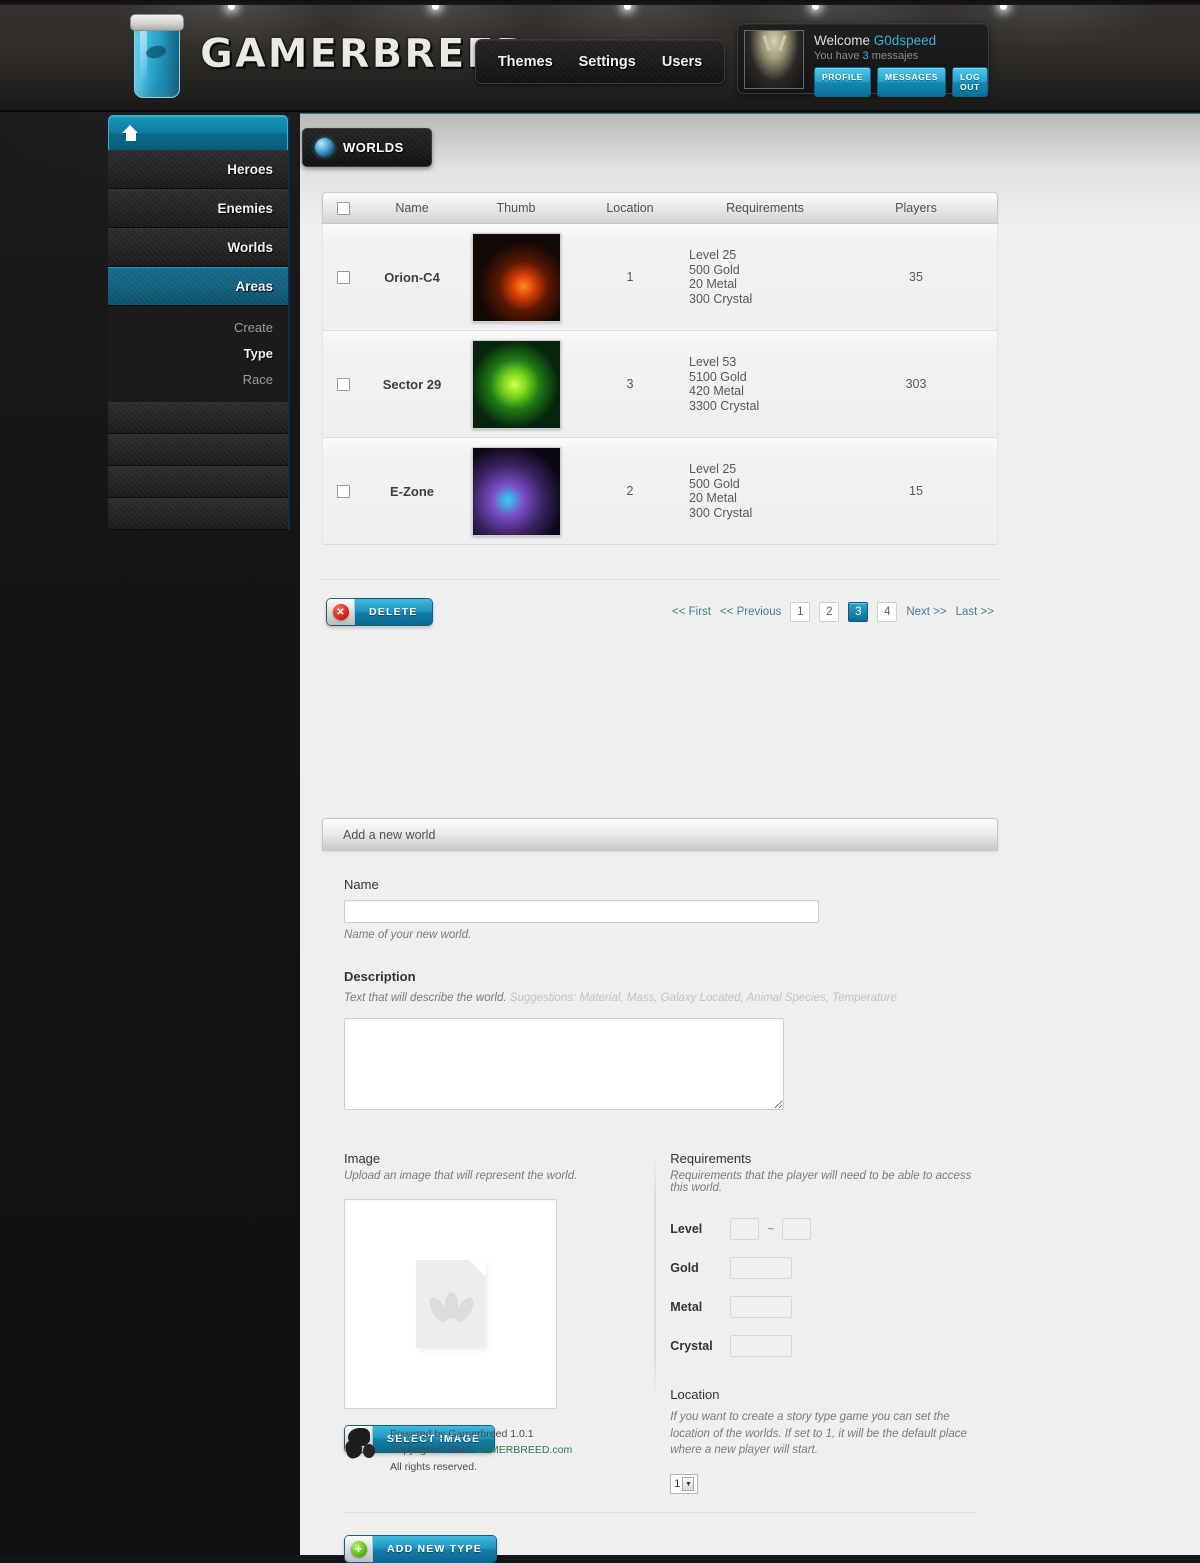 The width and height of the screenshot is (1200, 1563). What do you see at coordinates (765, 299) in the screenshot?
I see `requirement-line: 300 Crystal` at bounding box center [765, 299].